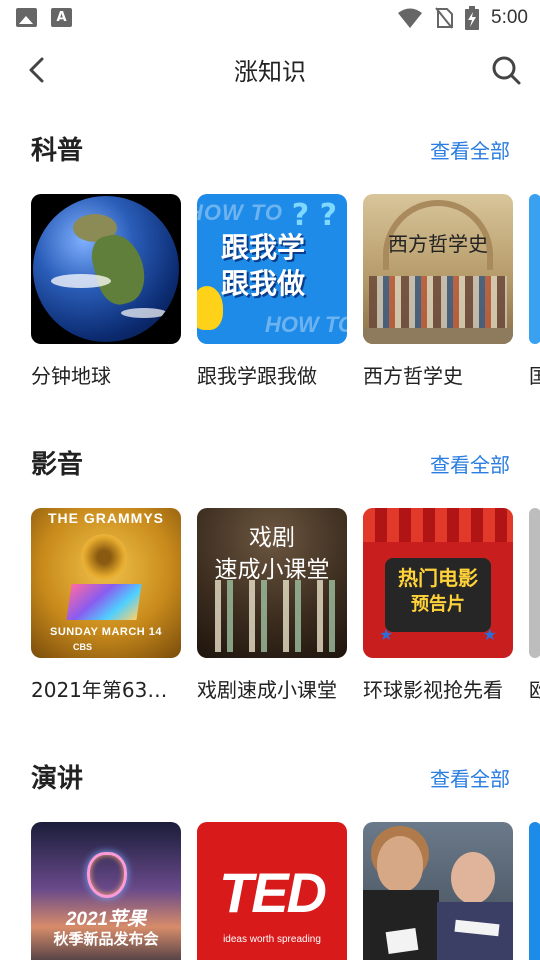 The width and height of the screenshot is (540, 960). I want to click on card-label: 欧, so click(534, 688).